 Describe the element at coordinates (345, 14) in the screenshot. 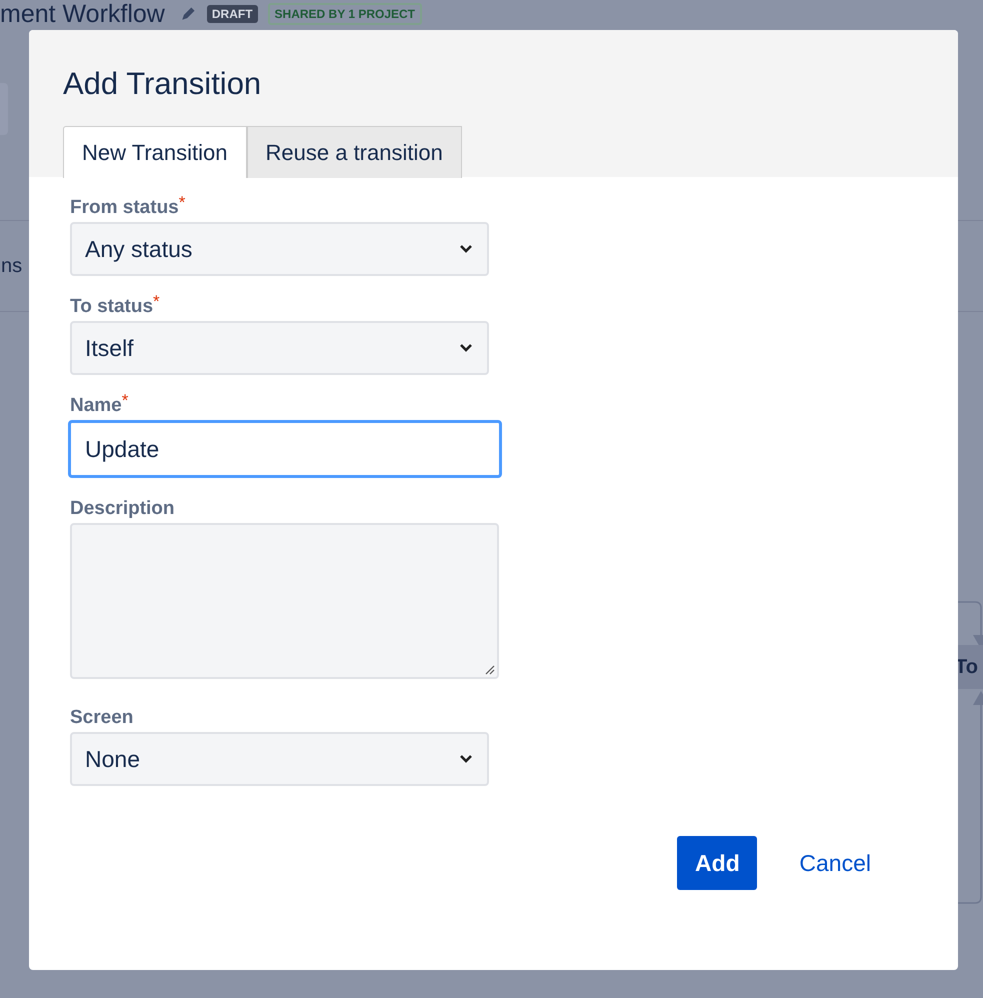

I see `status-lozenge: SHARED BY 1 PROJECT` at that location.